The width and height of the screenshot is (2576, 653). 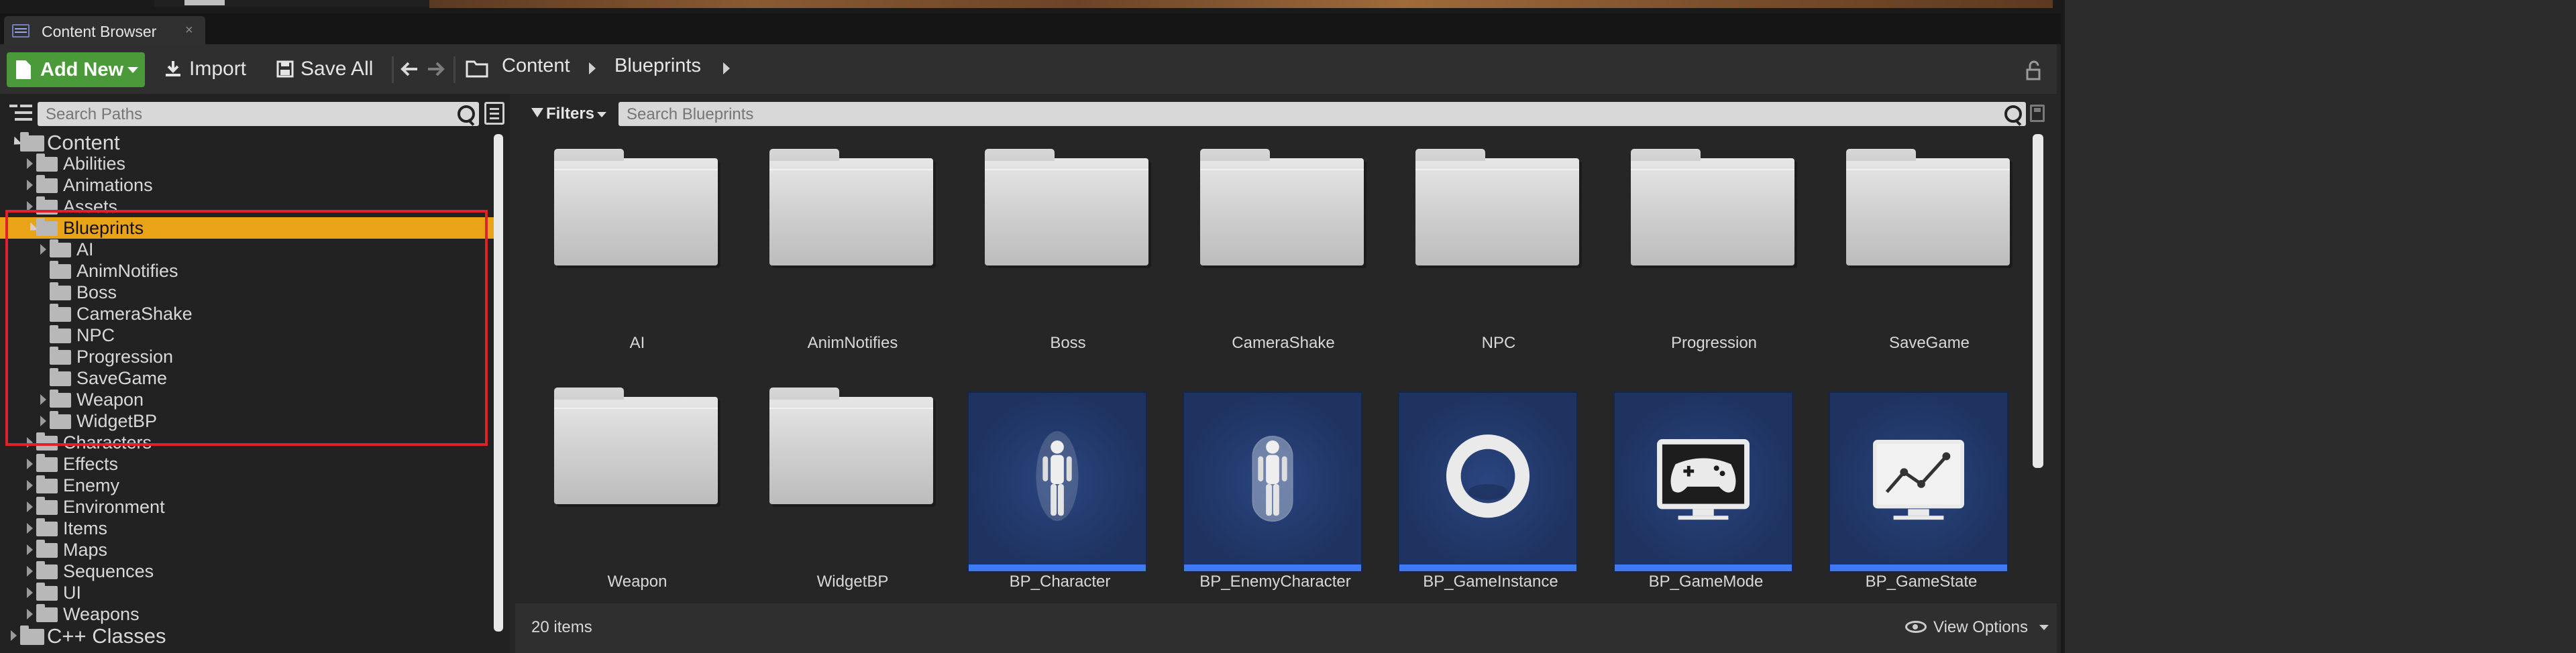 What do you see at coordinates (1297, 115) in the screenshot?
I see `search-assets-input` at bounding box center [1297, 115].